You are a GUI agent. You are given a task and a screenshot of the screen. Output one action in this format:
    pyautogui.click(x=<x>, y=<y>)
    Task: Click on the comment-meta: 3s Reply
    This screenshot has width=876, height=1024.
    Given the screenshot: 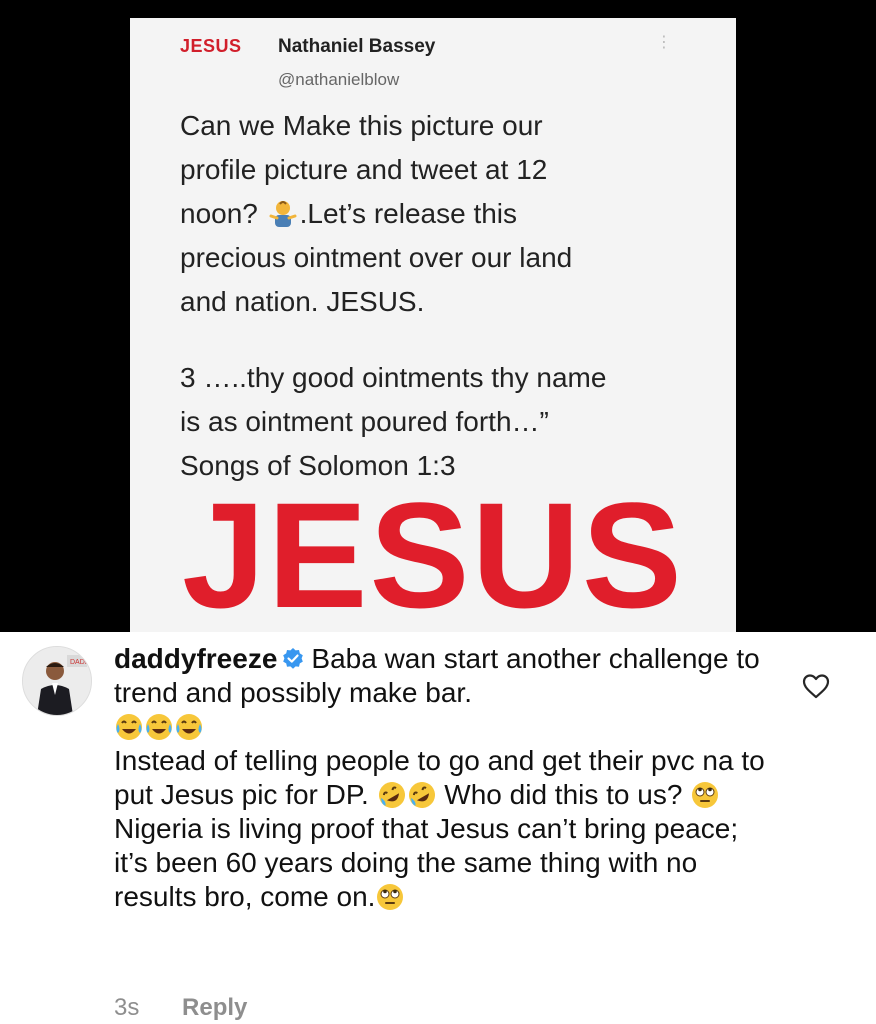 What is the action you would take?
    pyautogui.click(x=180, y=1008)
    